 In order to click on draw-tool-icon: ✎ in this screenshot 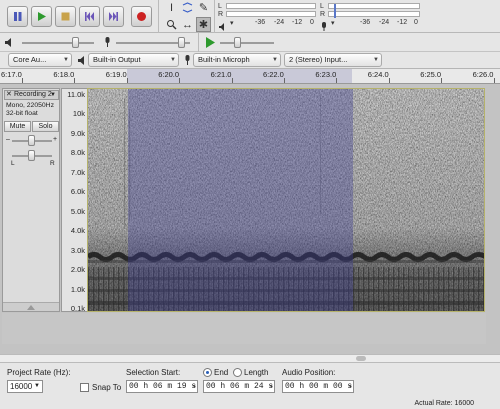, I will do `click(203, 7)`.